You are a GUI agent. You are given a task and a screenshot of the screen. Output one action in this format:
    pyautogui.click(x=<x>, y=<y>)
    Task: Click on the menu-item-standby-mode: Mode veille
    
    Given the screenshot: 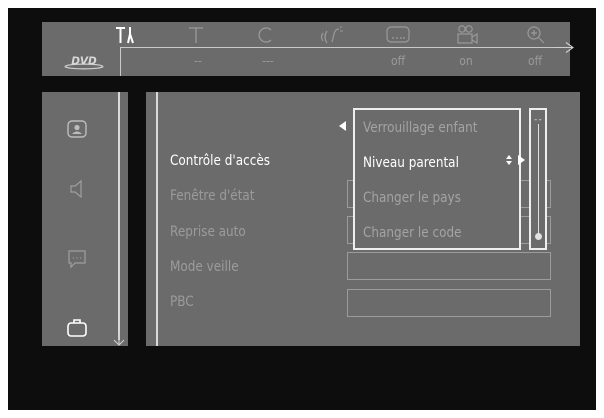 What is the action you would take?
    pyautogui.click(x=204, y=270)
    